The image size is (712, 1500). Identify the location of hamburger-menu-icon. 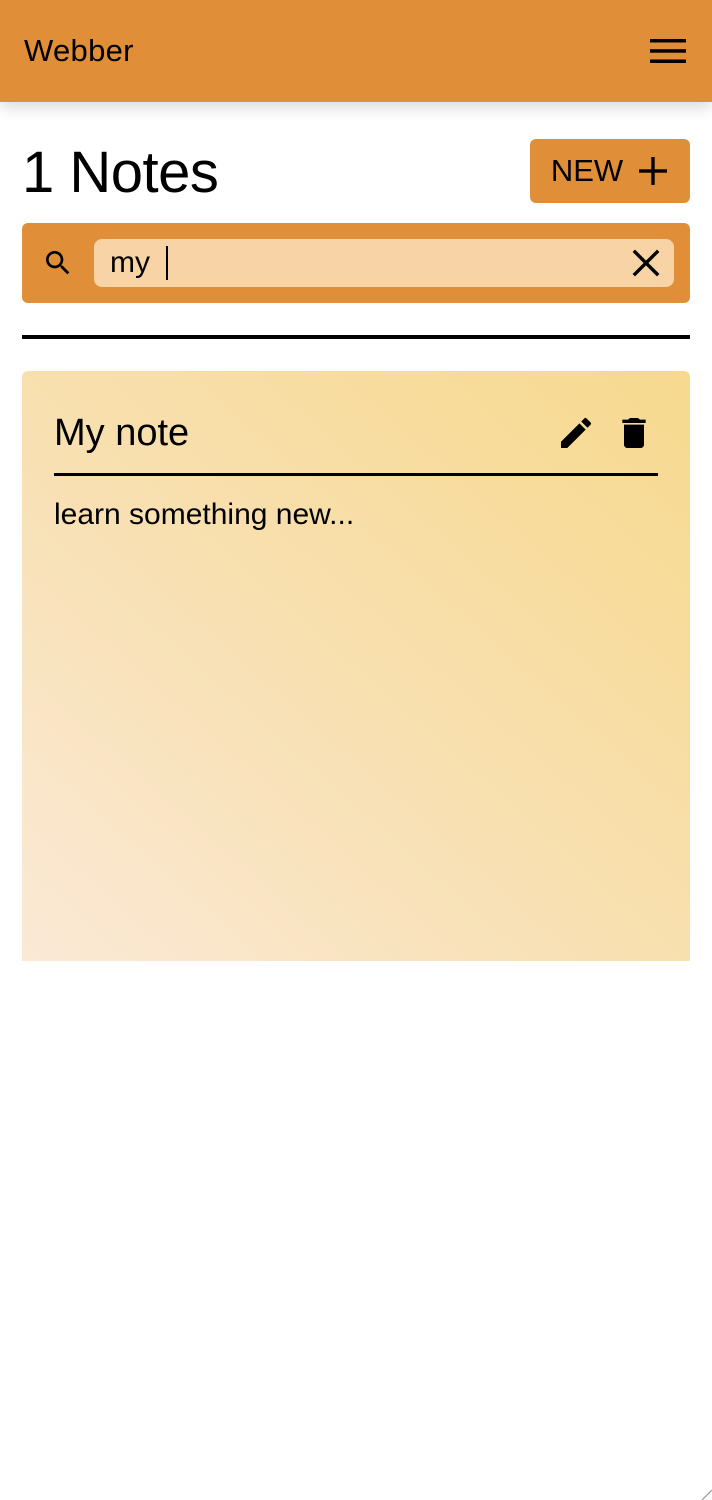
(668, 51).